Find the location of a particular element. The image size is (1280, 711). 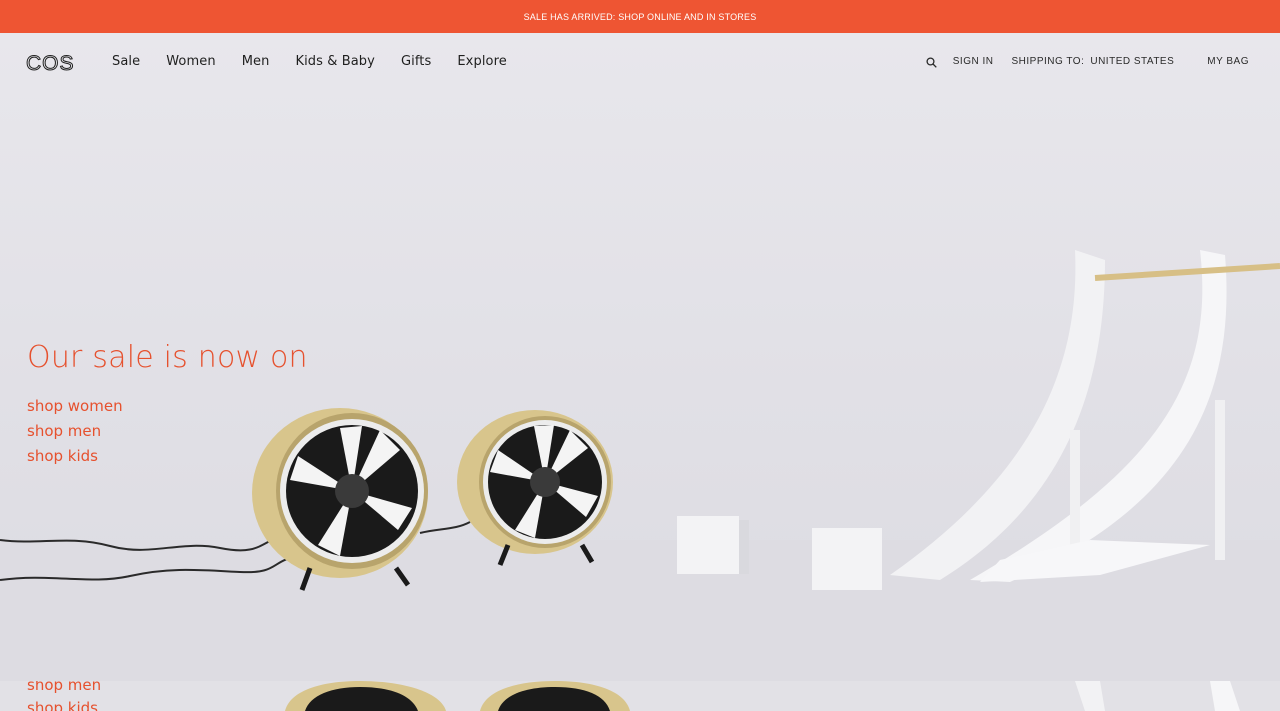

svg-text: COS is located at coordinates (50, 63).